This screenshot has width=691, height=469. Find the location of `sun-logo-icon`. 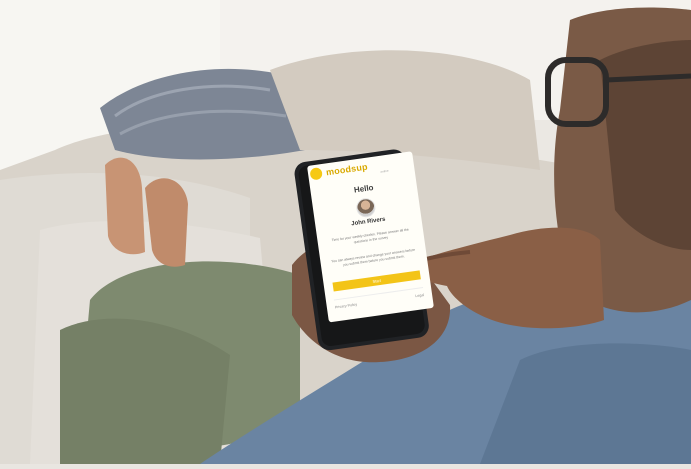

sun-logo-icon is located at coordinates (316, 174).